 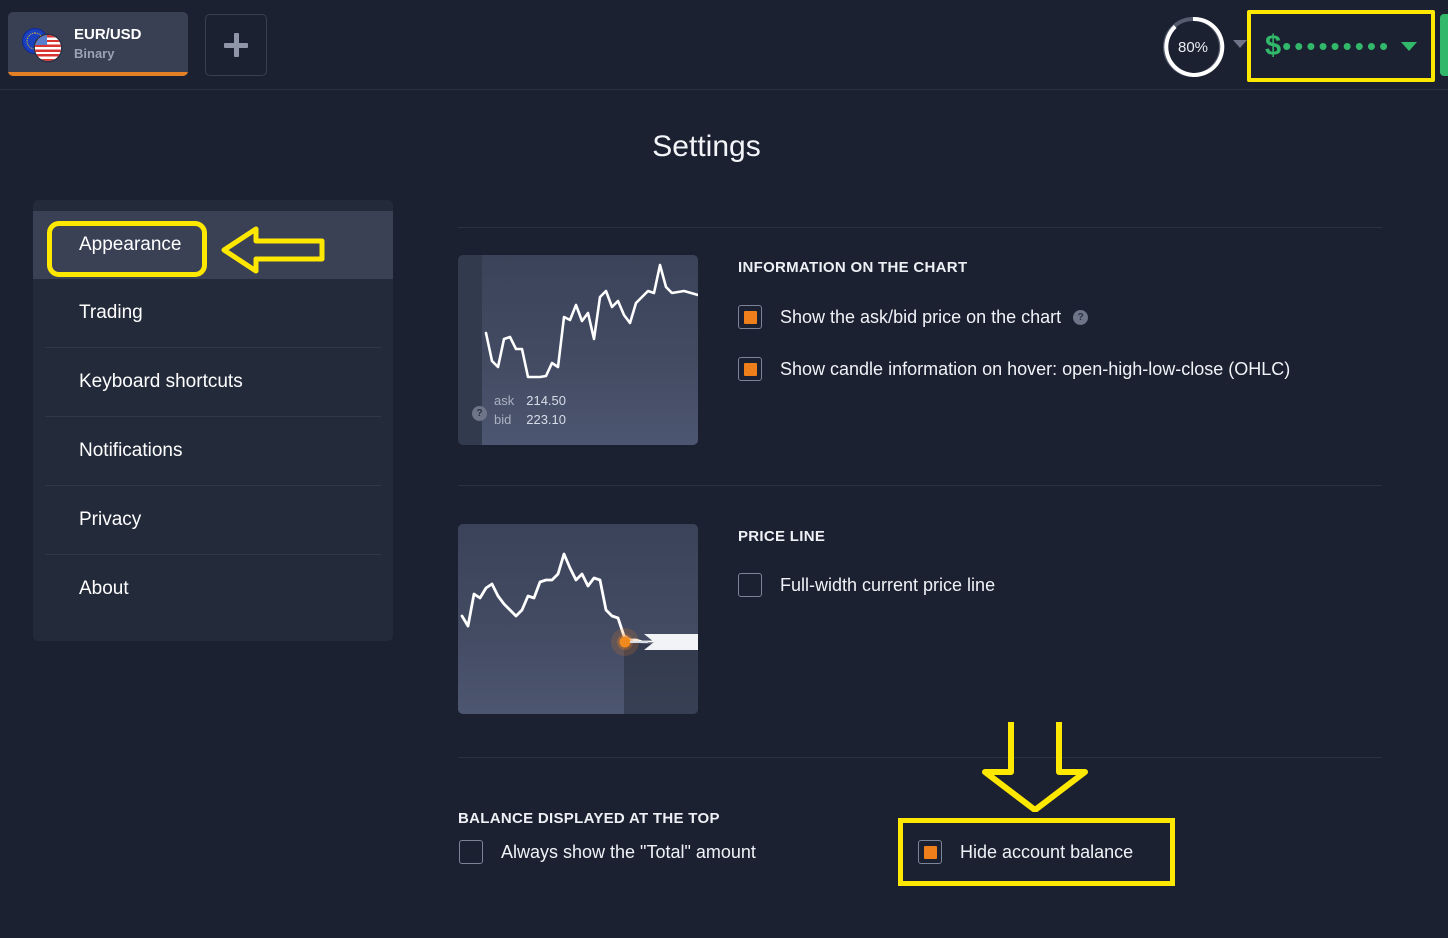 What do you see at coordinates (236, 45) in the screenshot?
I see `add-asset-button` at bounding box center [236, 45].